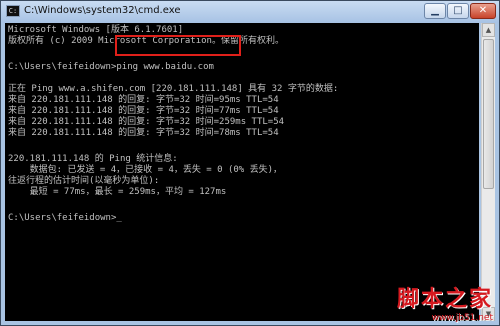 The height and width of the screenshot is (326, 500). Describe the element at coordinates (483, 11) in the screenshot. I see `close-button: ✕` at that location.